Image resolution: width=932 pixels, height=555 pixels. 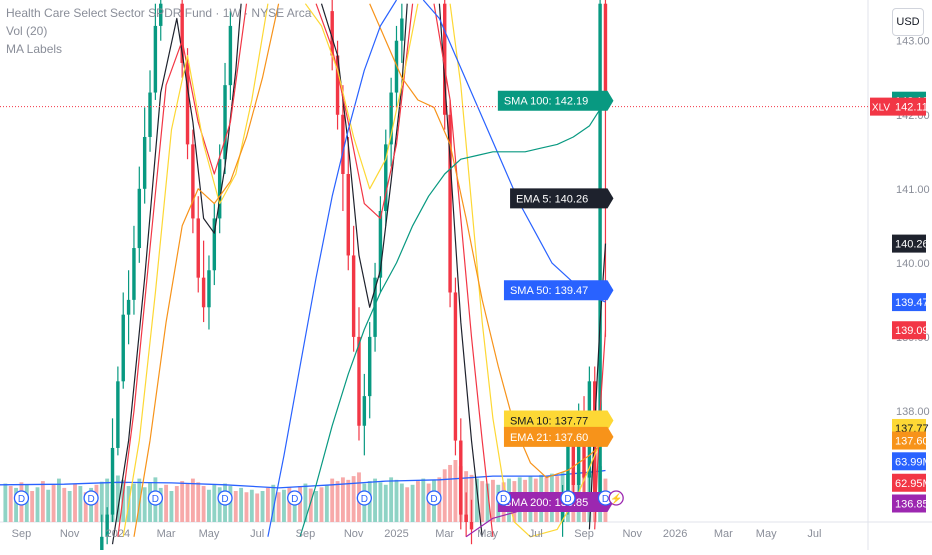 What do you see at coordinates (546, 102) in the screenshot?
I see `ma-label-text: SMA 100: 142.19` at bounding box center [546, 102].